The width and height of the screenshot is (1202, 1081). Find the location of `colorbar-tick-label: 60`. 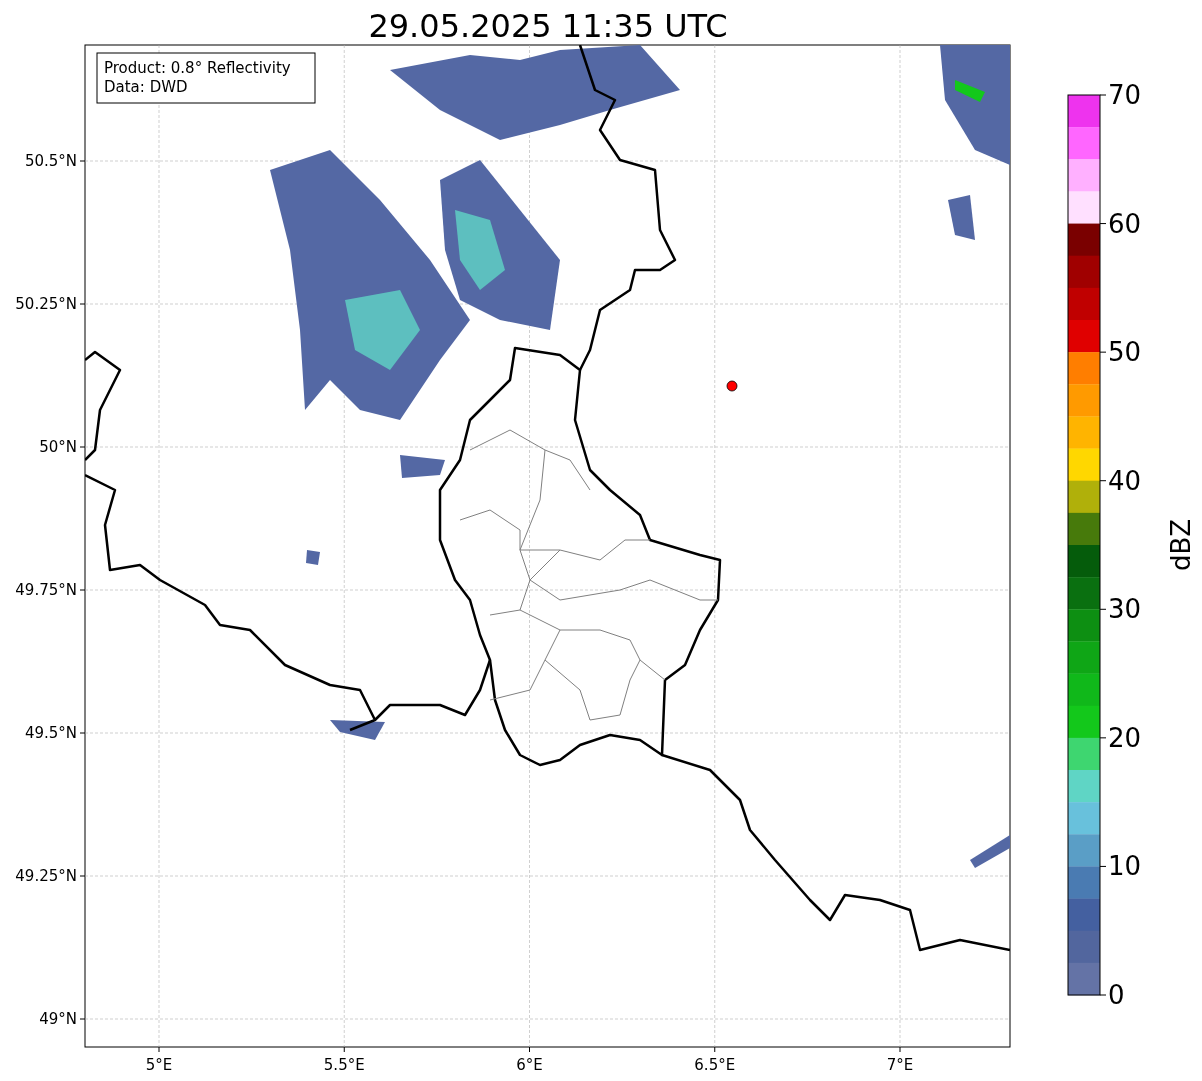

colorbar-tick-label: 60 is located at coordinates (1125, 223).